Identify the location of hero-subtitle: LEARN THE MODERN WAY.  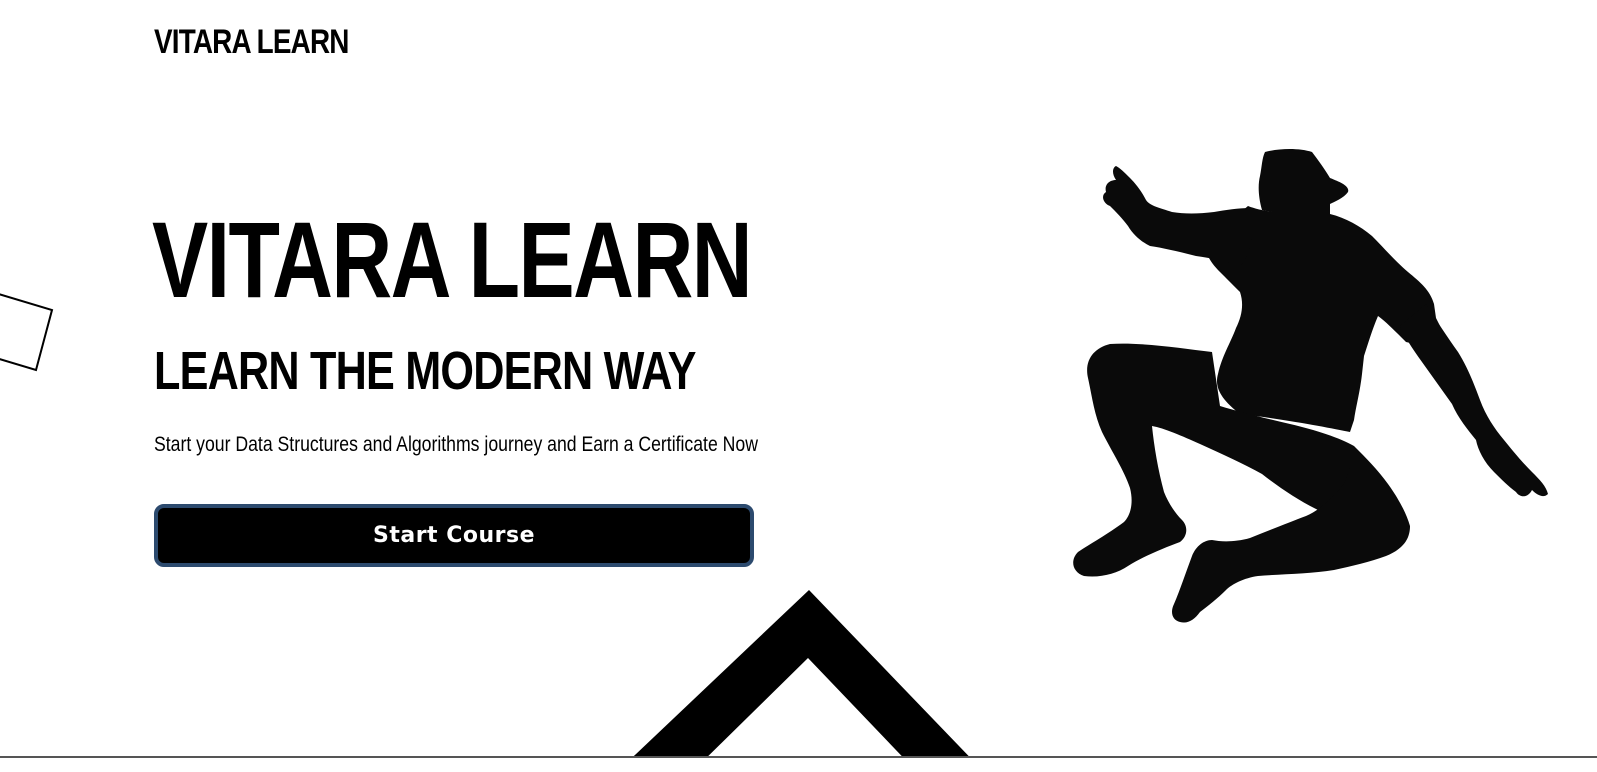
(425, 371).